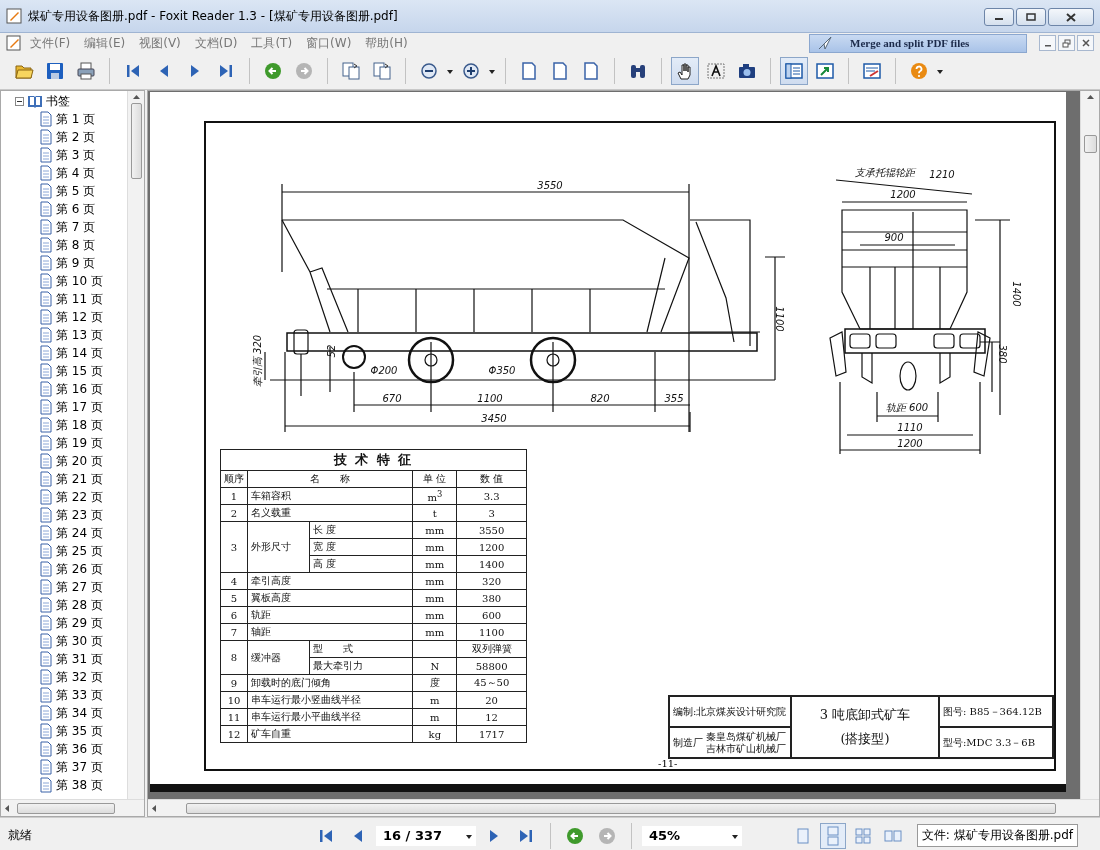 Image resolution: width=1100 pixels, height=850 pixels. What do you see at coordinates (361, 530) in the screenshot?
I see `table-cell: 长 度` at bounding box center [361, 530].